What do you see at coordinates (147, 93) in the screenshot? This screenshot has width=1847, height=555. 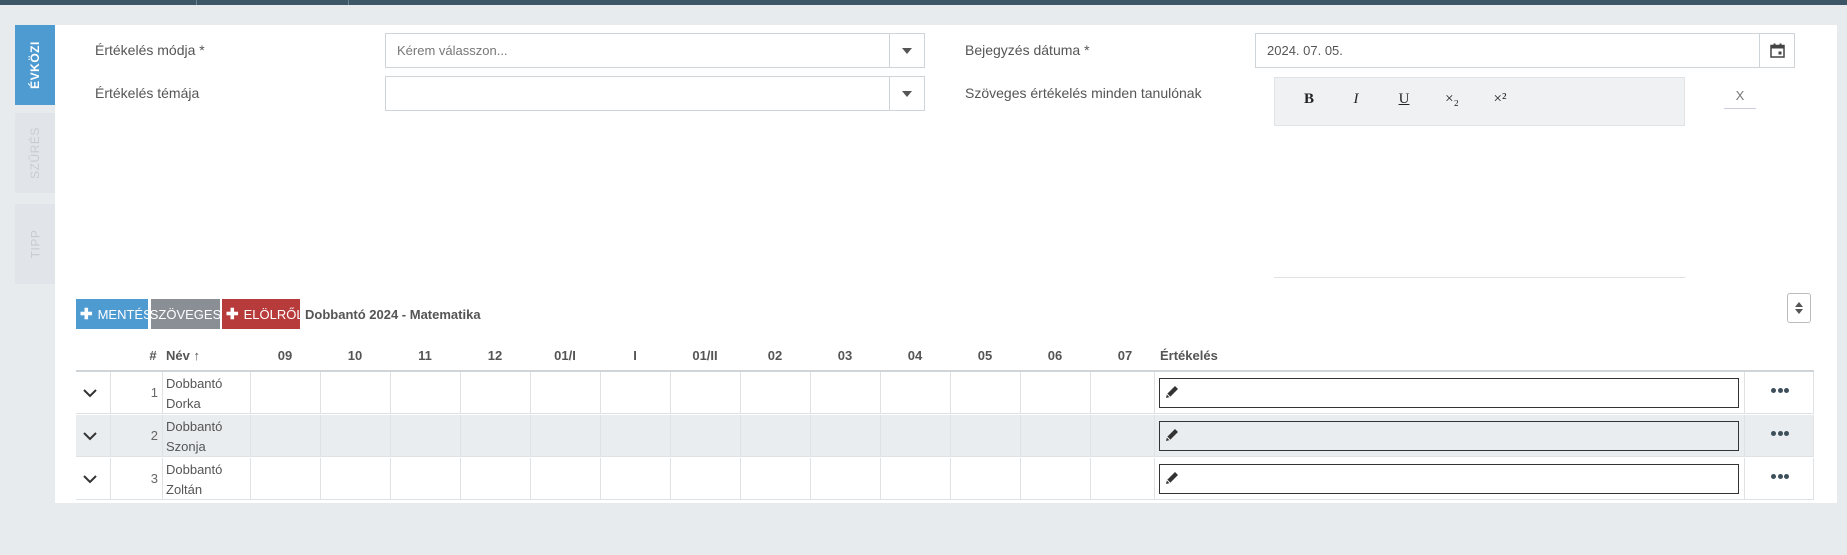 I see `topic-label: Értékelés témája` at bounding box center [147, 93].